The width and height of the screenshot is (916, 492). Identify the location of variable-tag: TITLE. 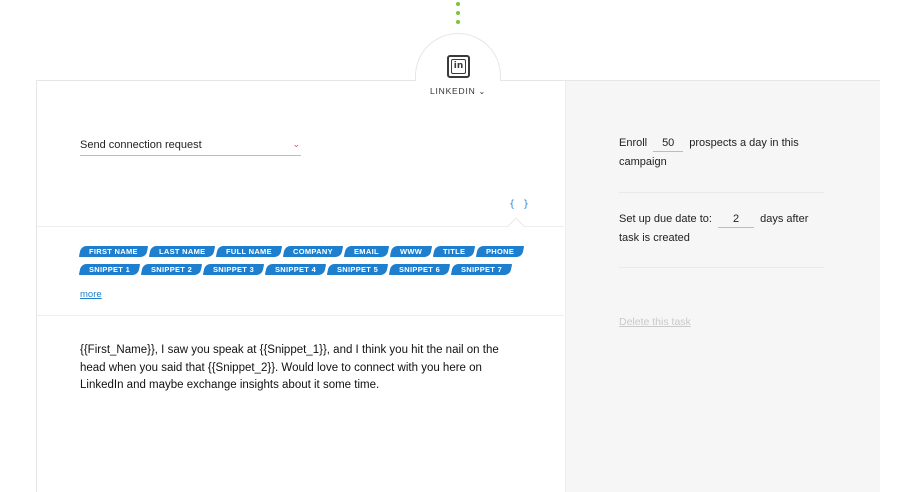
(454, 251).